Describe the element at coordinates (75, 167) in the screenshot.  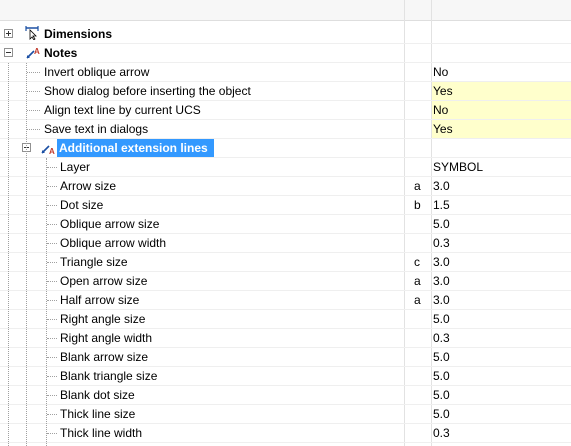
I see `property-label: Layer` at that location.